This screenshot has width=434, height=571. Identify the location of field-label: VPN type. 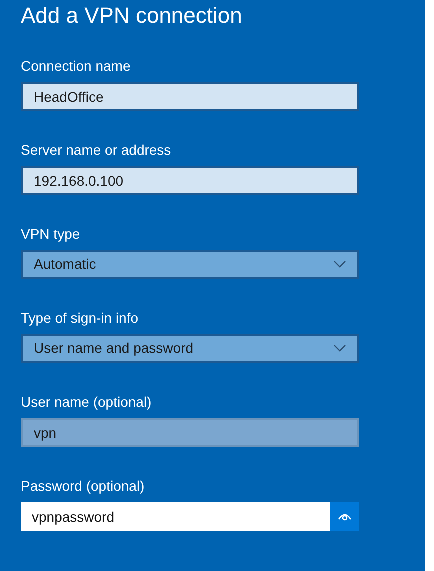
(50, 234).